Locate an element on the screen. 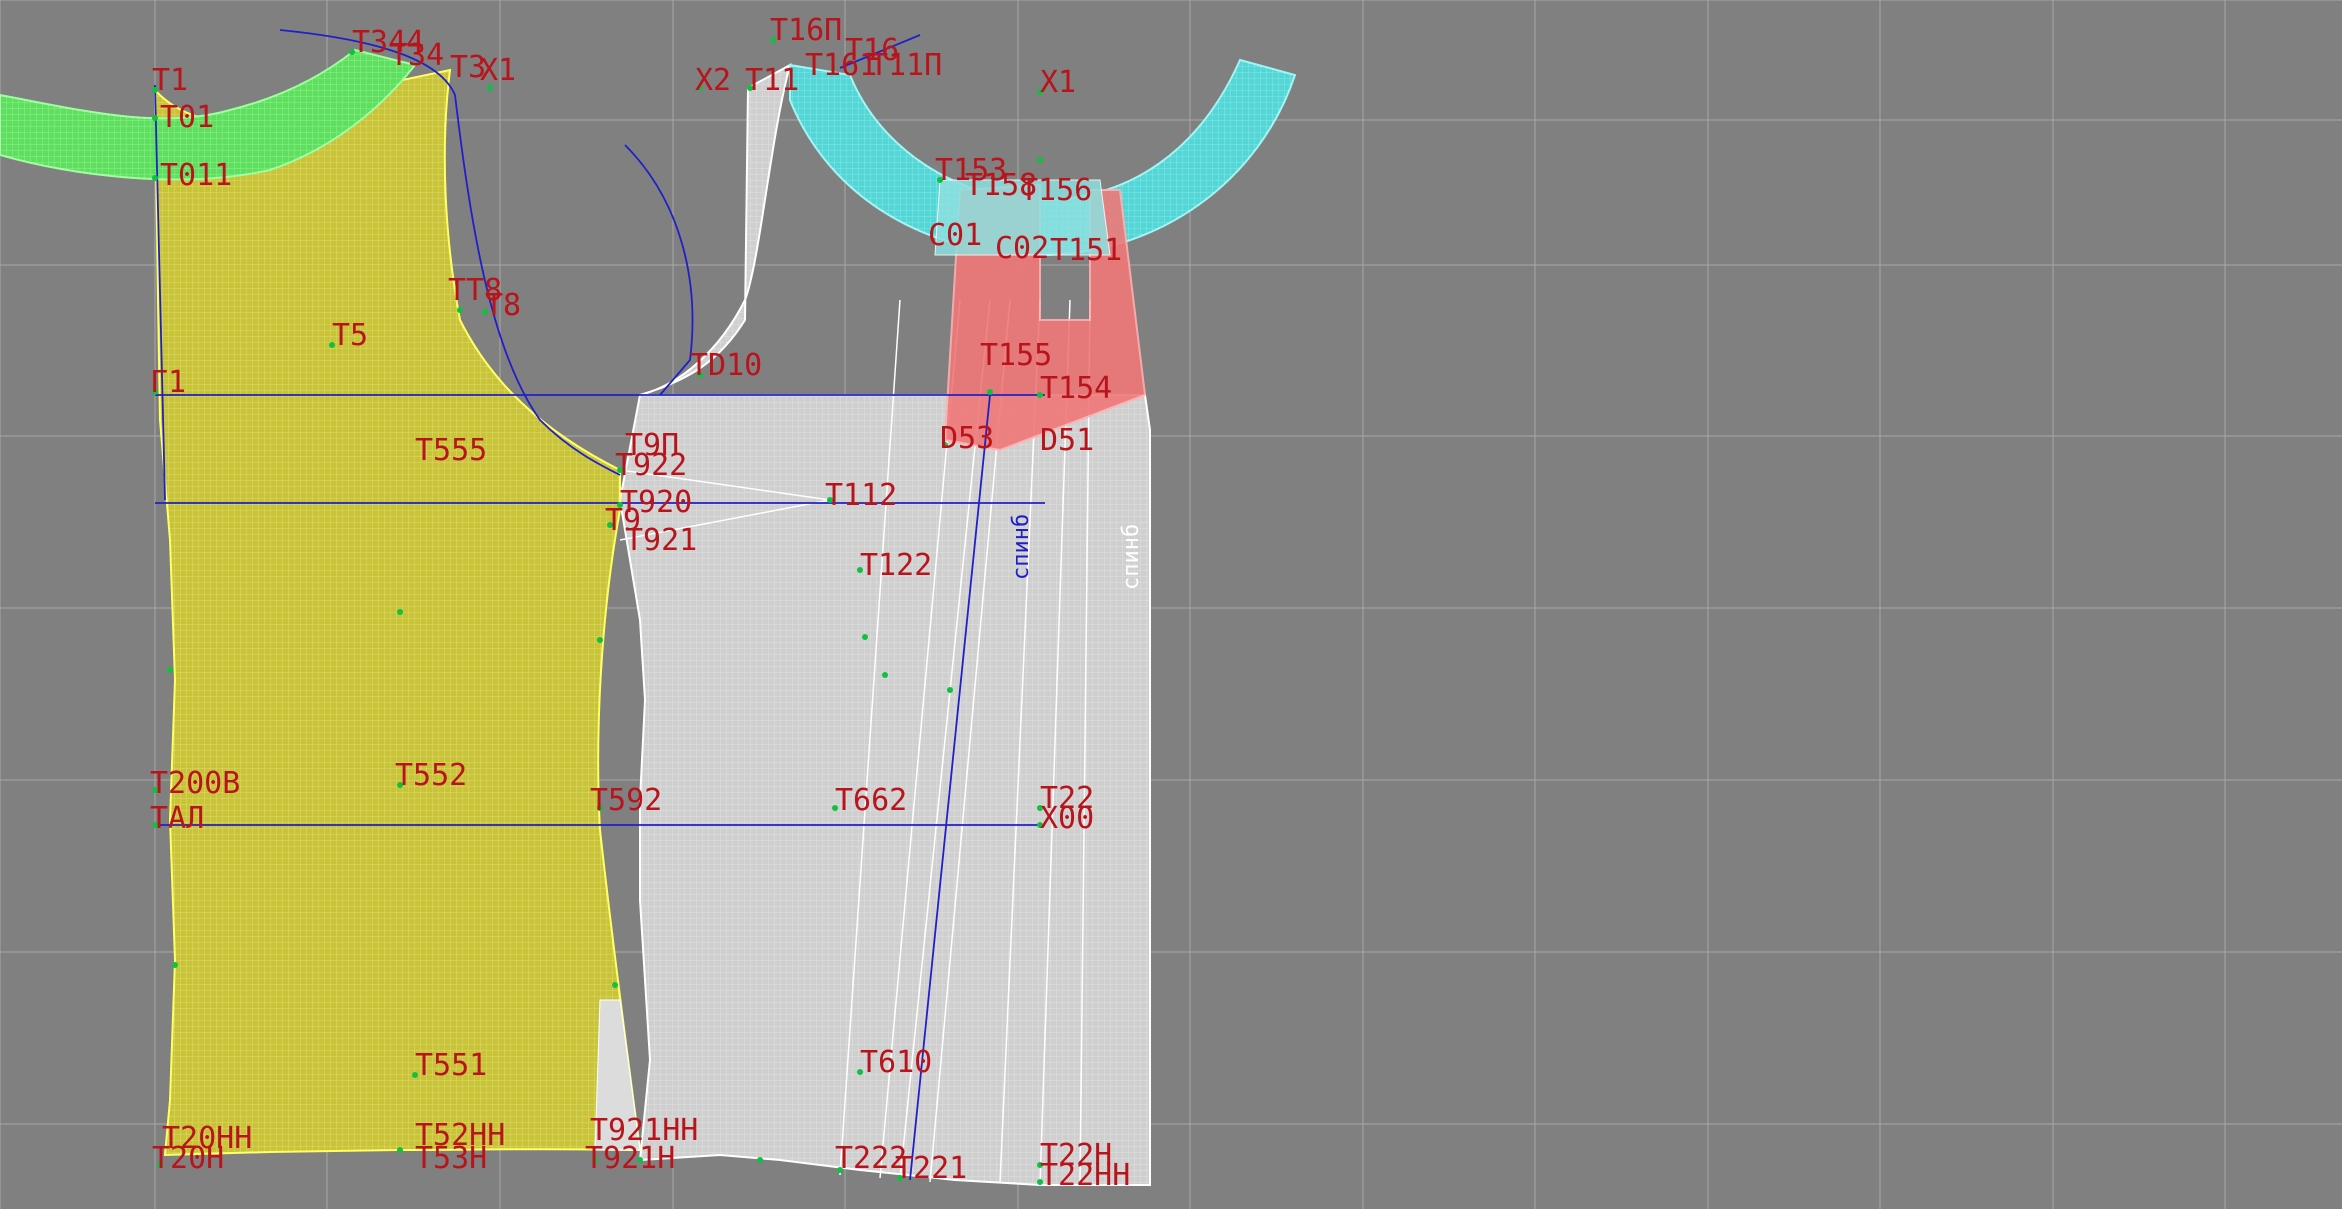 Image resolution: width=2342 pixels, height=1209 pixels. label-t921: T921 is located at coordinates (661, 540).